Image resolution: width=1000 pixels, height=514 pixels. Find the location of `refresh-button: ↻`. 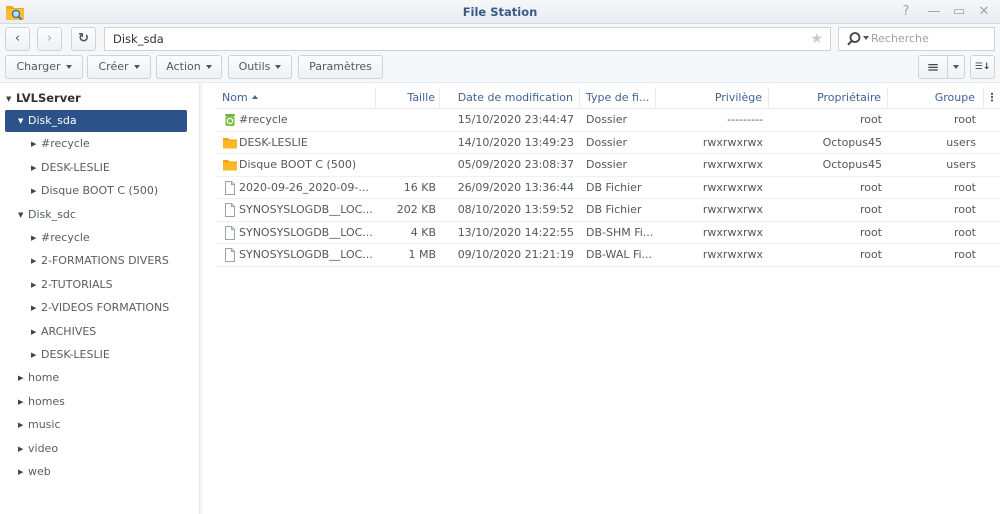

refresh-button: ↻ is located at coordinates (83, 39).